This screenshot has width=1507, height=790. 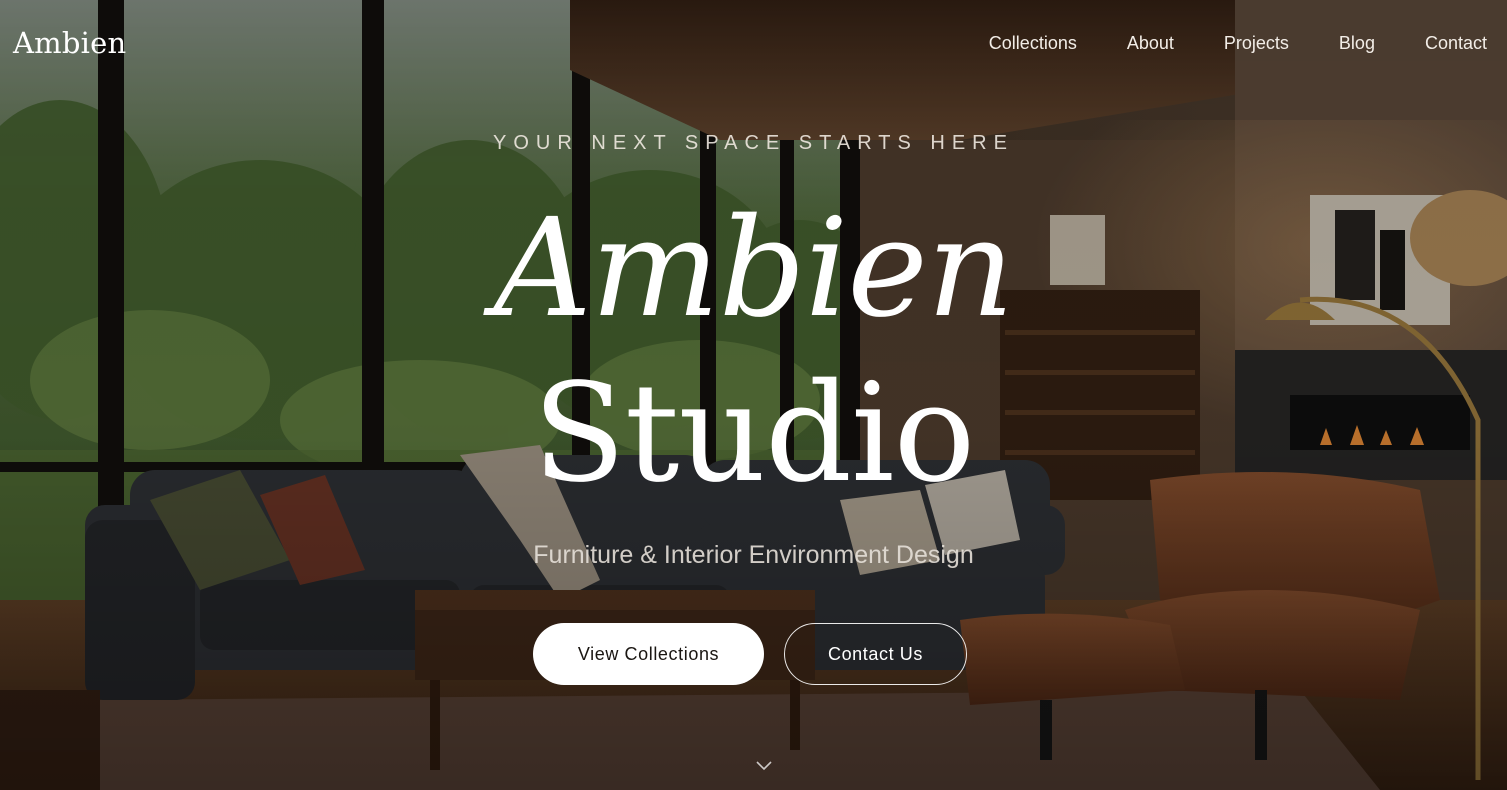 What do you see at coordinates (753, 143) in the screenshot?
I see `hero-eyebrow: YOUR NEXT SPACE STARTS HERE` at bounding box center [753, 143].